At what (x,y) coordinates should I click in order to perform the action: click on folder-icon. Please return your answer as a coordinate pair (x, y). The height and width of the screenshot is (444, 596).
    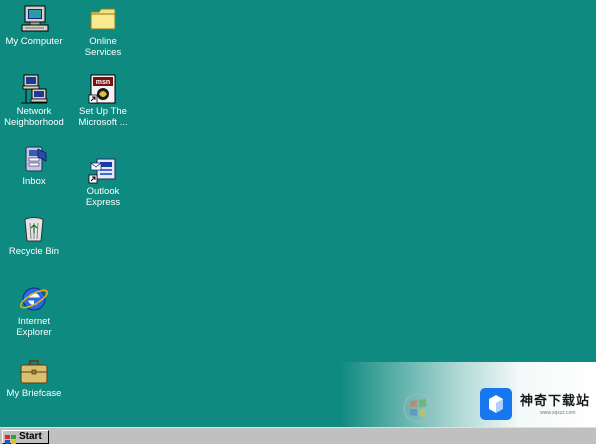
    Looking at the image, I should click on (103, 19).